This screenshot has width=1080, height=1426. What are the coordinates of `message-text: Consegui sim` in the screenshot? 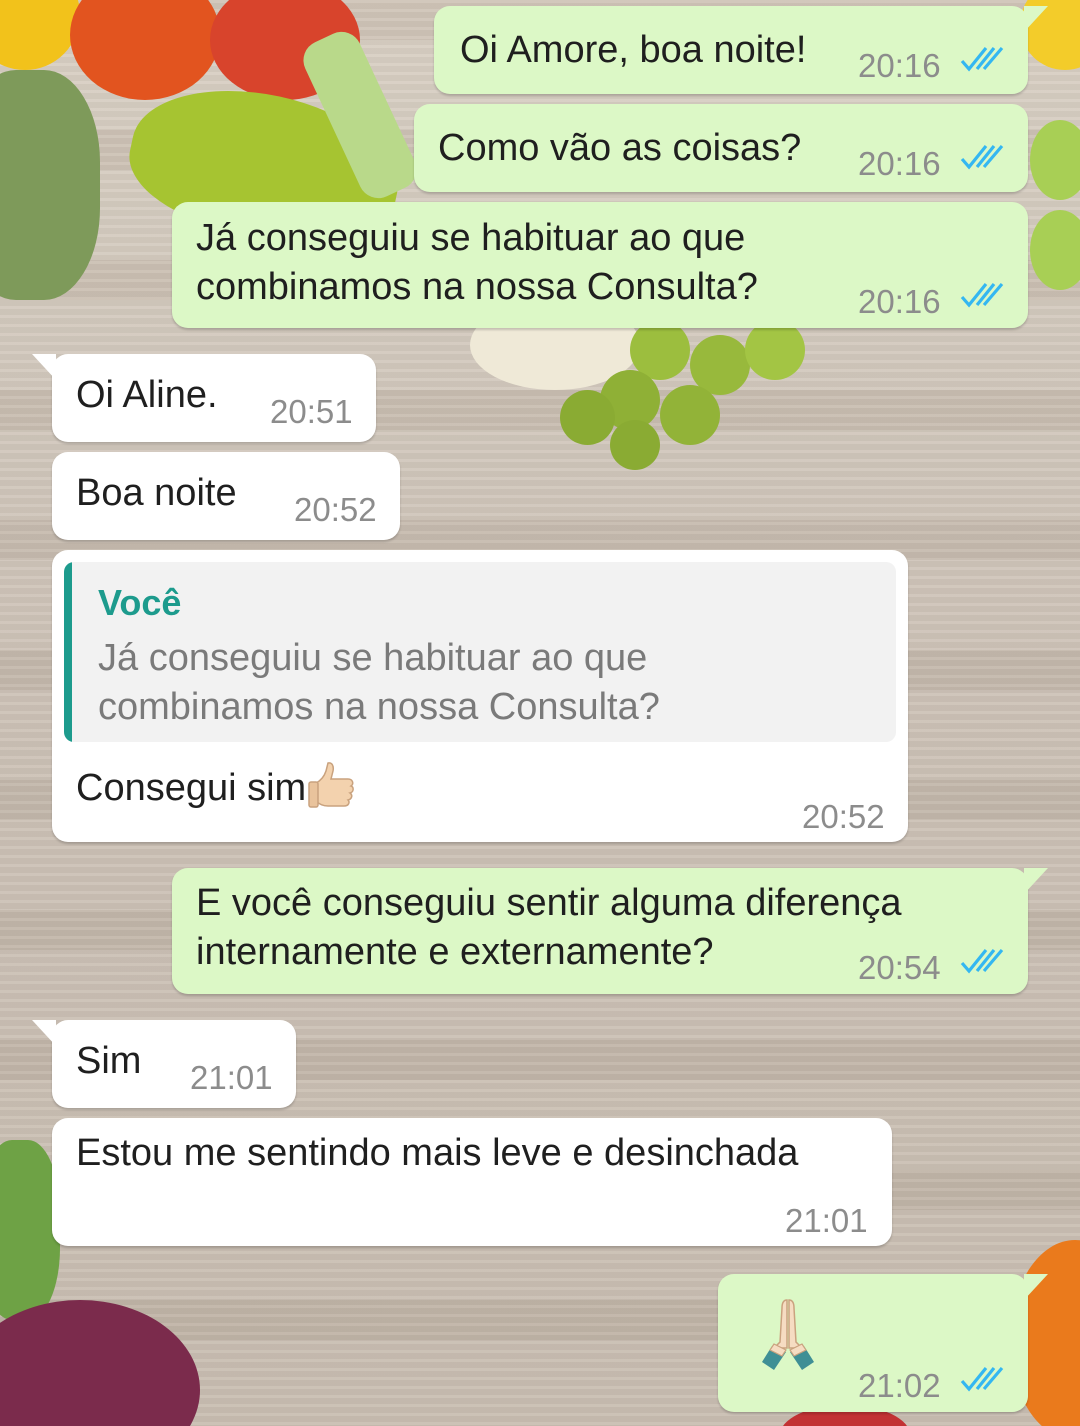 It's located at (191, 788).